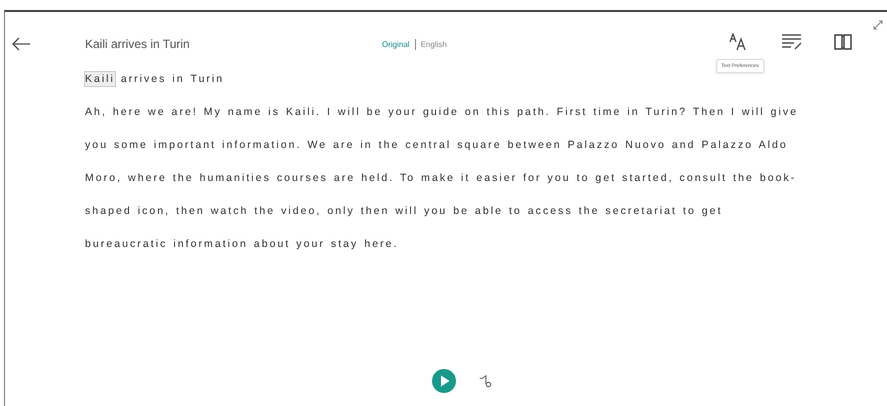 The width and height of the screenshot is (887, 406). Describe the element at coordinates (792, 41) in the screenshot. I see `lines-pen-icon` at that location.